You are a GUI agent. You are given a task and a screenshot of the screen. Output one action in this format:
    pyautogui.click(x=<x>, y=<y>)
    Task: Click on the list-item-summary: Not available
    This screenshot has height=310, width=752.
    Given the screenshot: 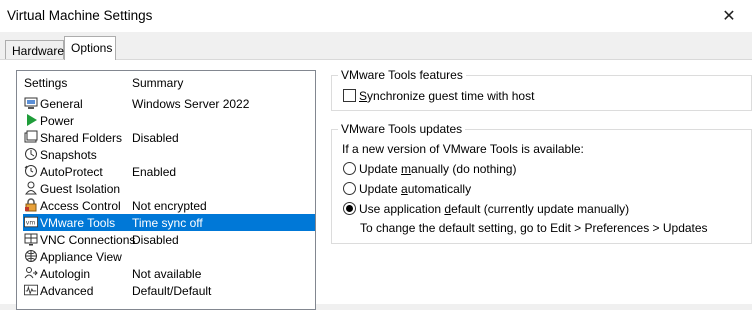 What is the action you would take?
    pyautogui.click(x=167, y=274)
    